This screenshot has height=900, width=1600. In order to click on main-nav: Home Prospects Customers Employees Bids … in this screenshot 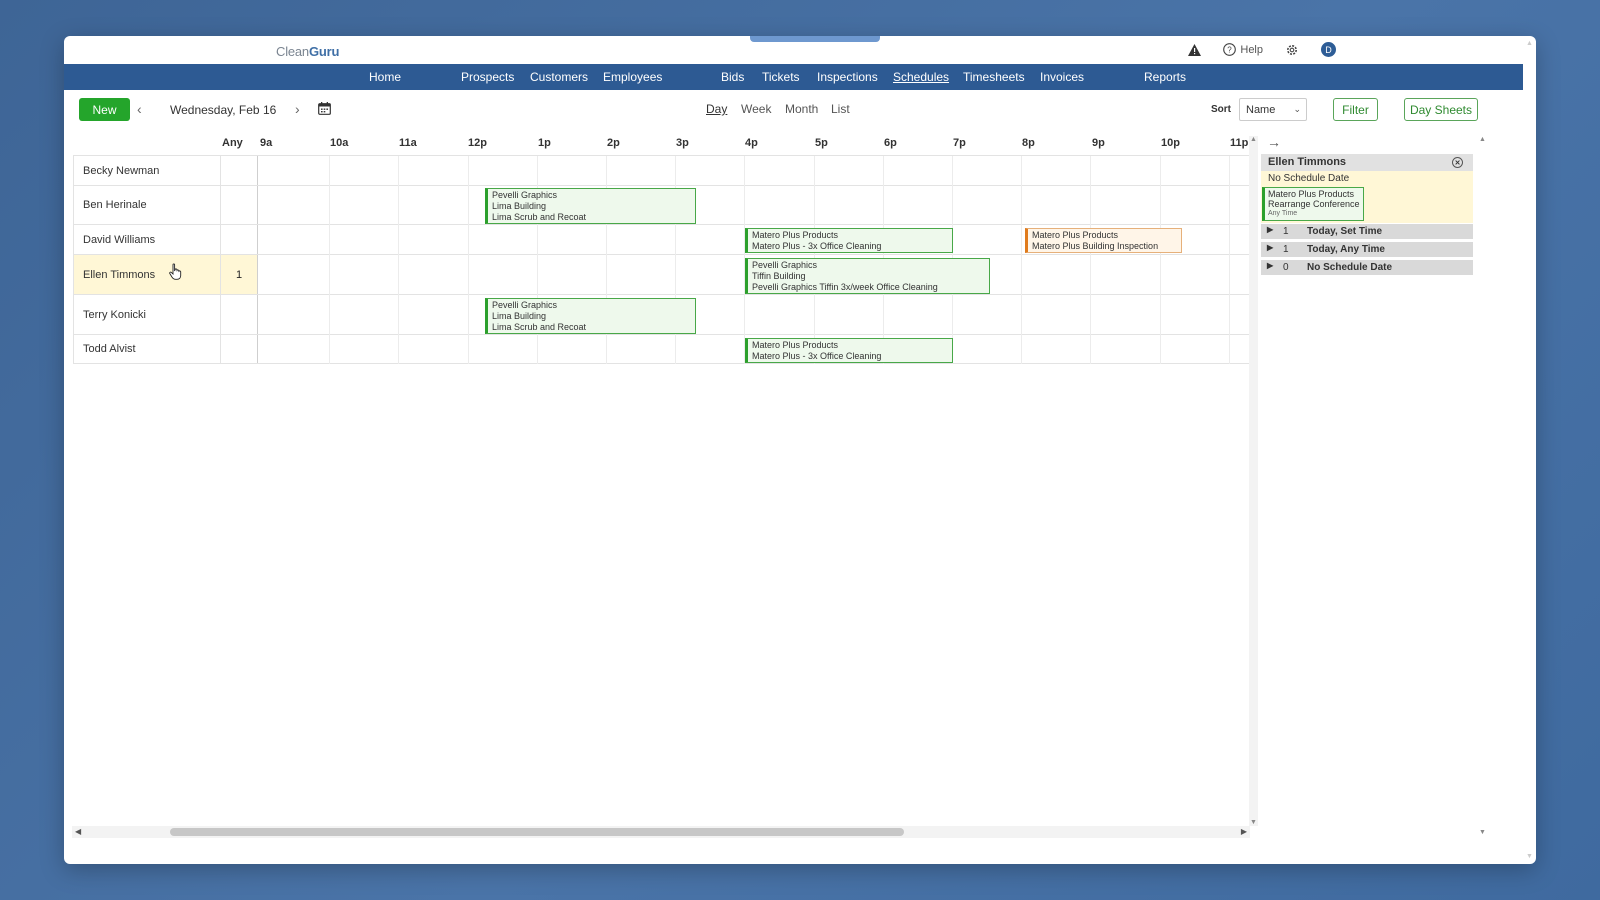, I will do `click(793, 77)`.